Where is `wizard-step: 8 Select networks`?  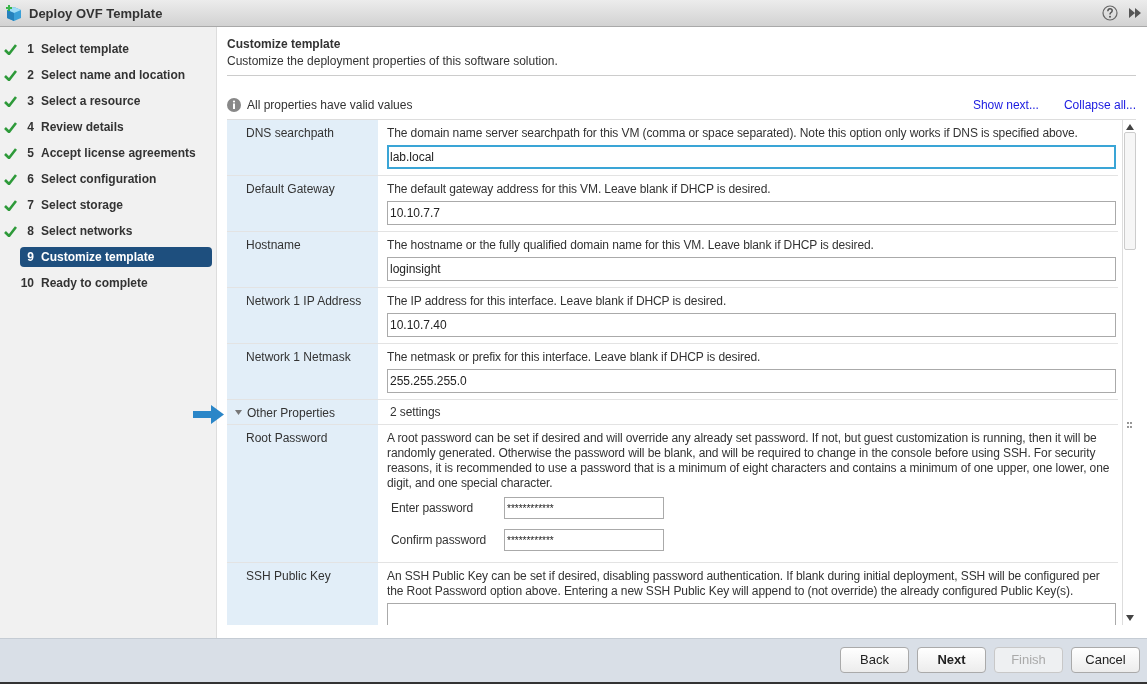 wizard-step: 8 Select networks is located at coordinates (116, 231).